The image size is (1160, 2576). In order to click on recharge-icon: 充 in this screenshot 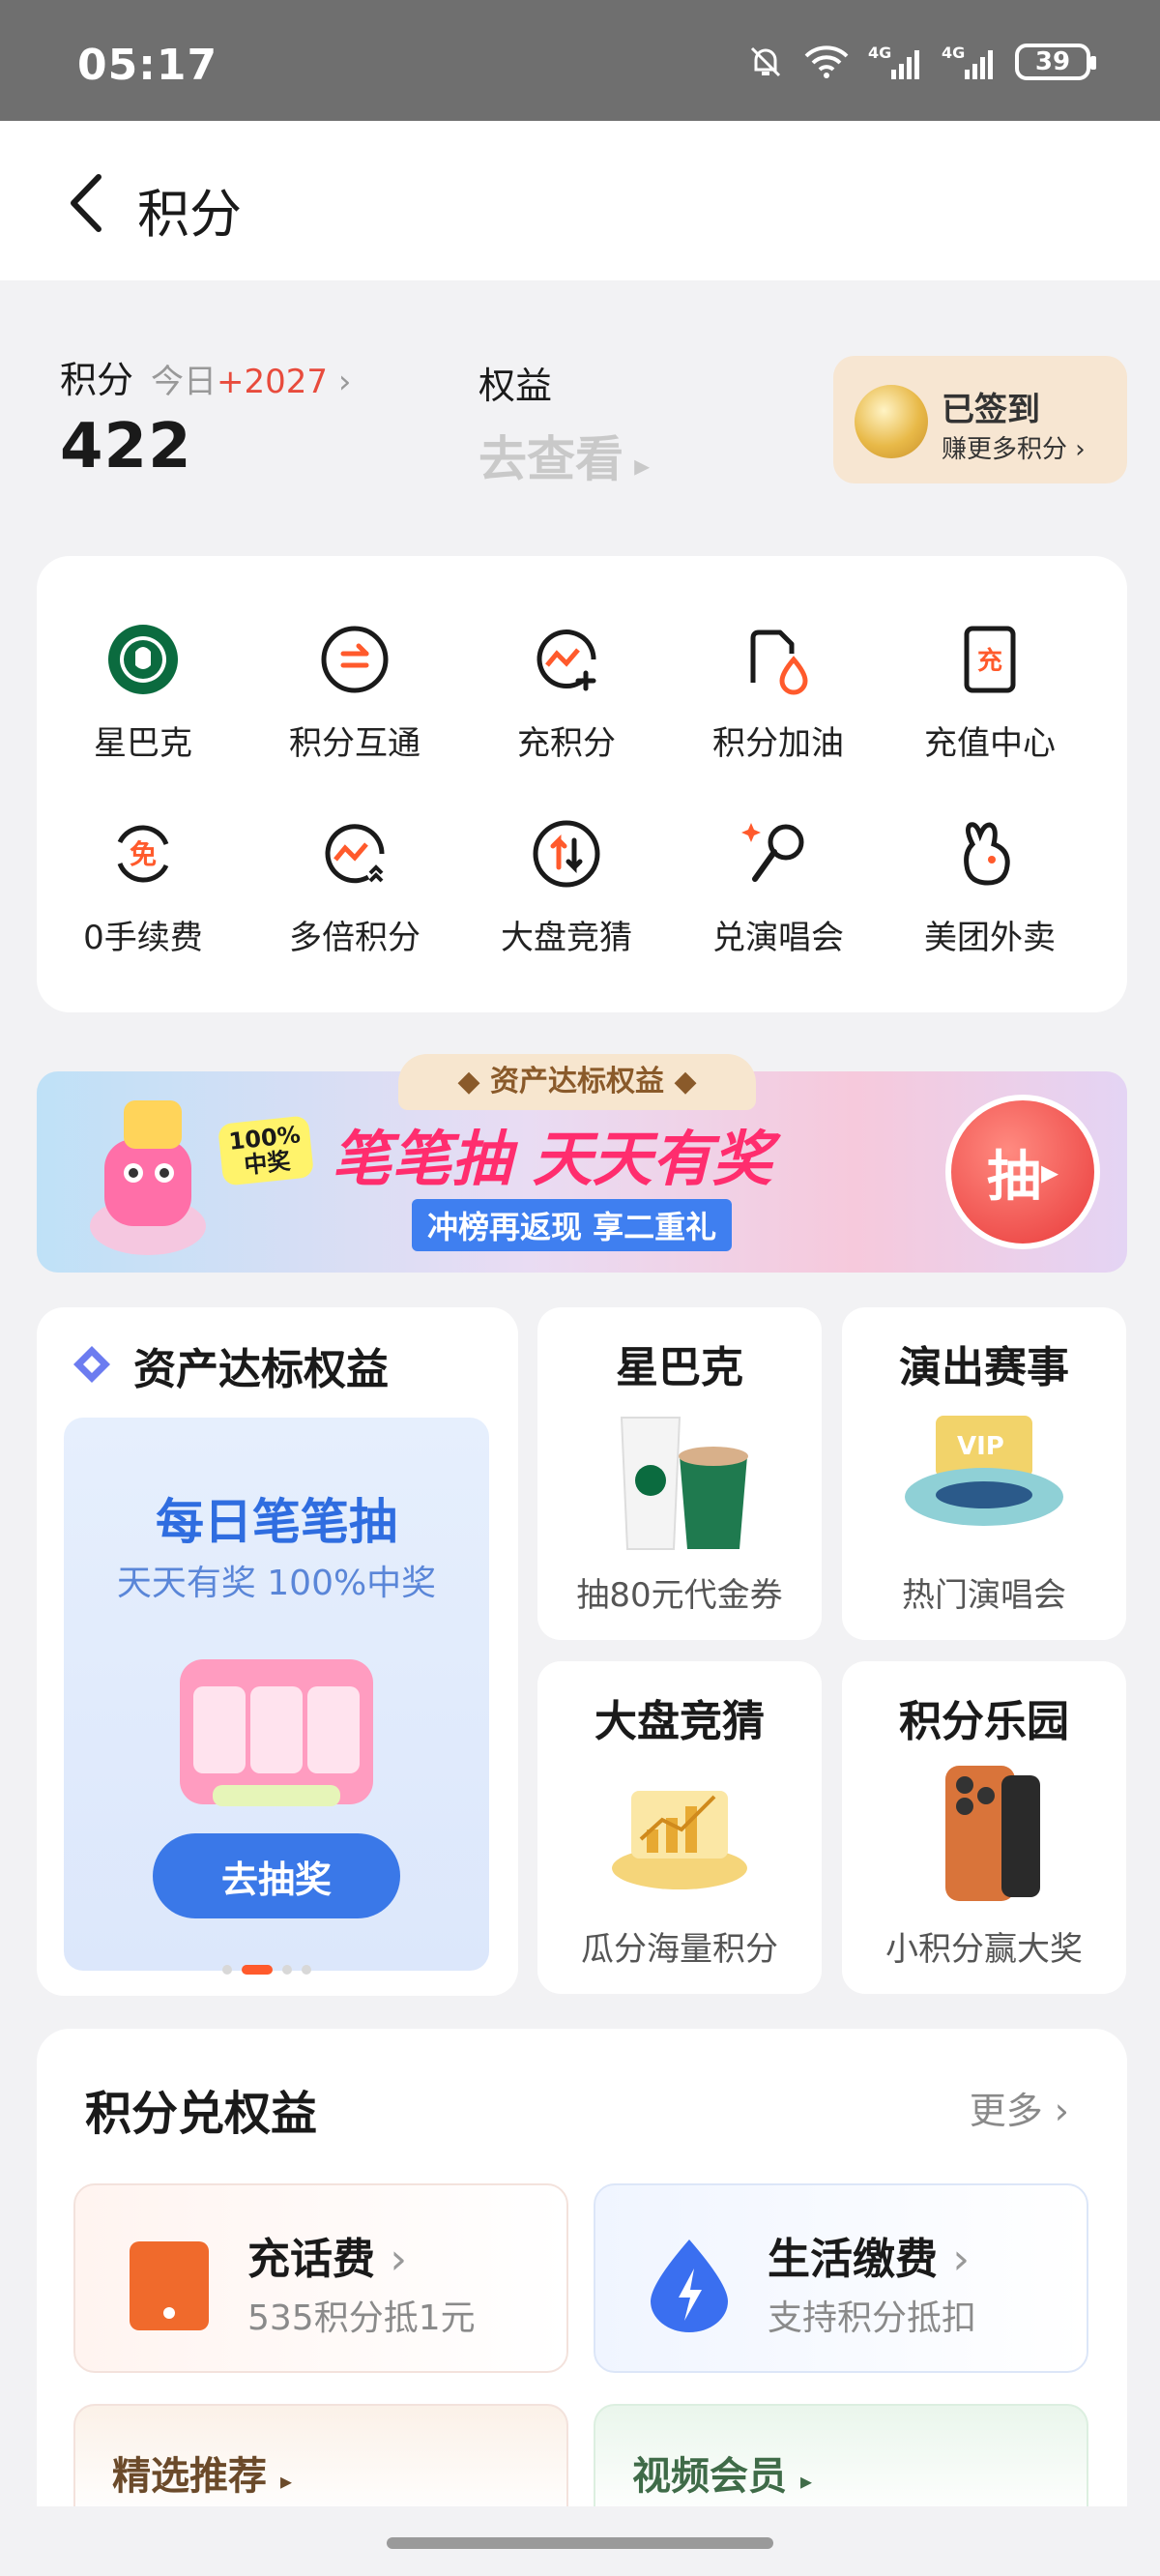, I will do `click(989, 659)`.